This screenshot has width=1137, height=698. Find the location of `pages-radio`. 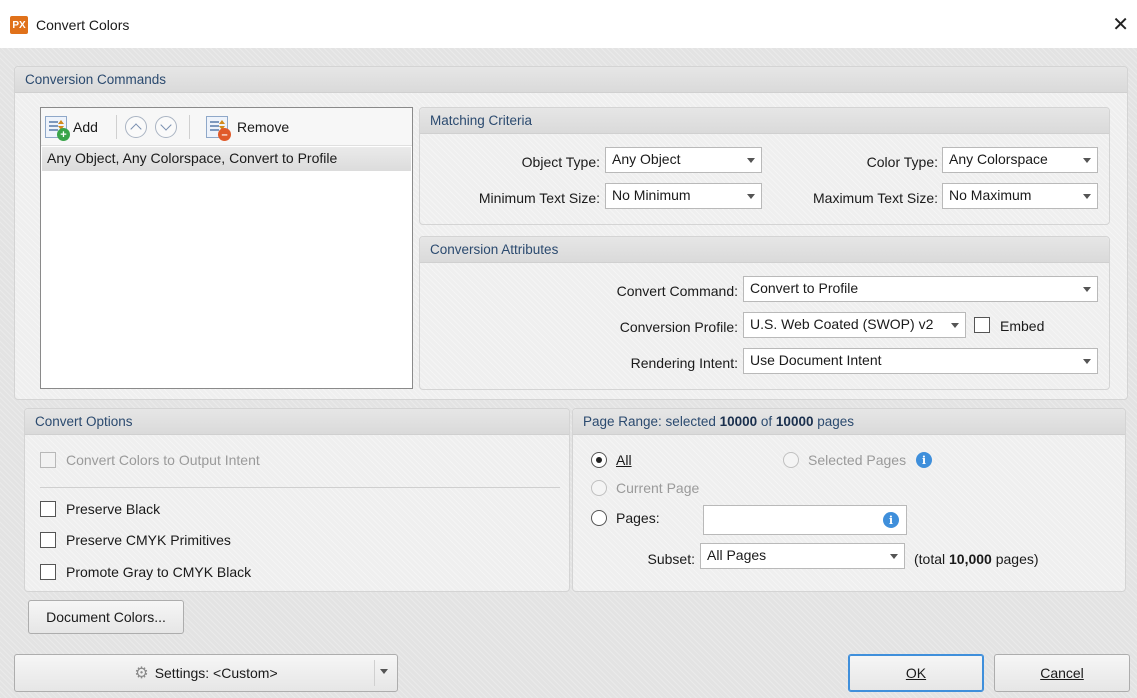

pages-radio is located at coordinates (599, 518).